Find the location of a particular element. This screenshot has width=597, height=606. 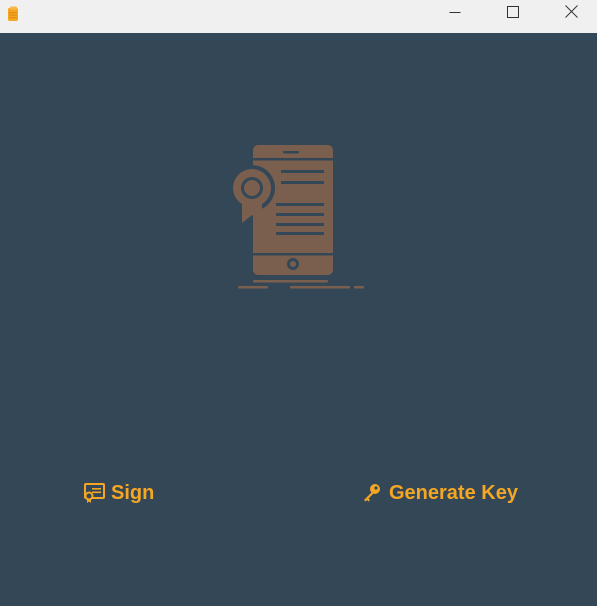

maximize-icon is located at coordinates (513, 14).